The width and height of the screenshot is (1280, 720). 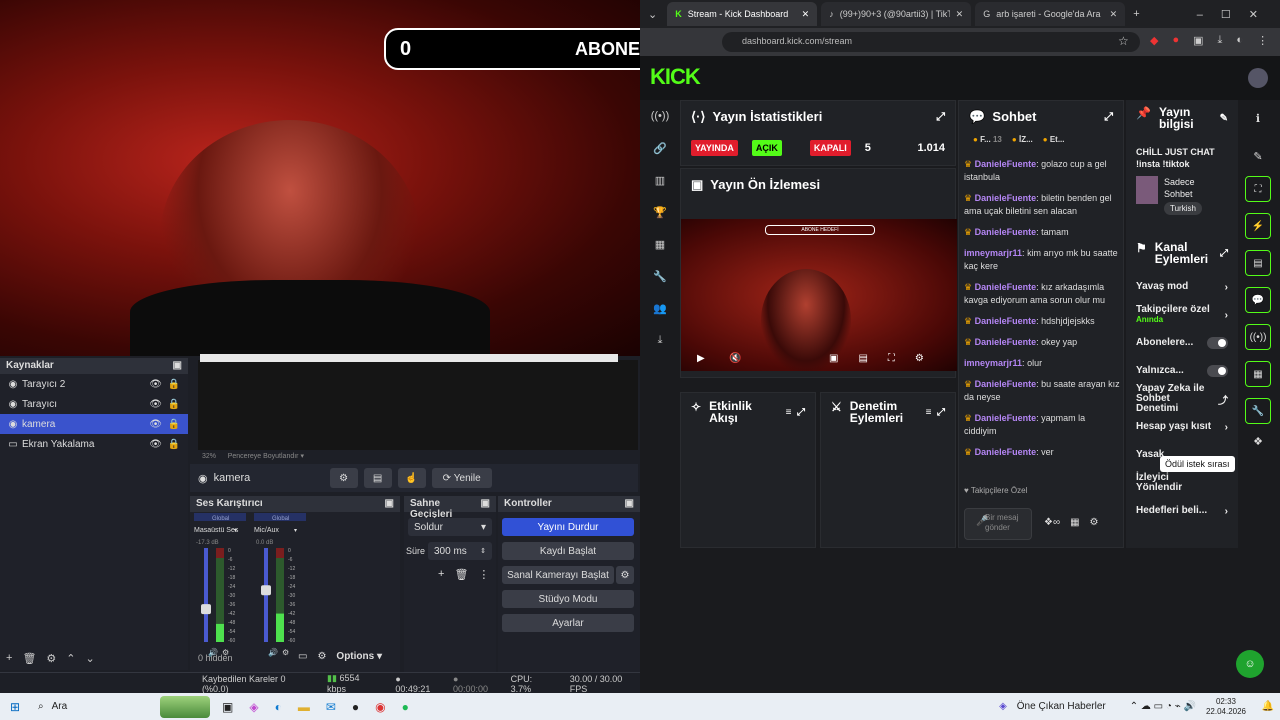 What do you see at coordinates (1198, 40) in the screenshot?
I see `puzzle-icon: ▣` at bounding box center [1198, 40].